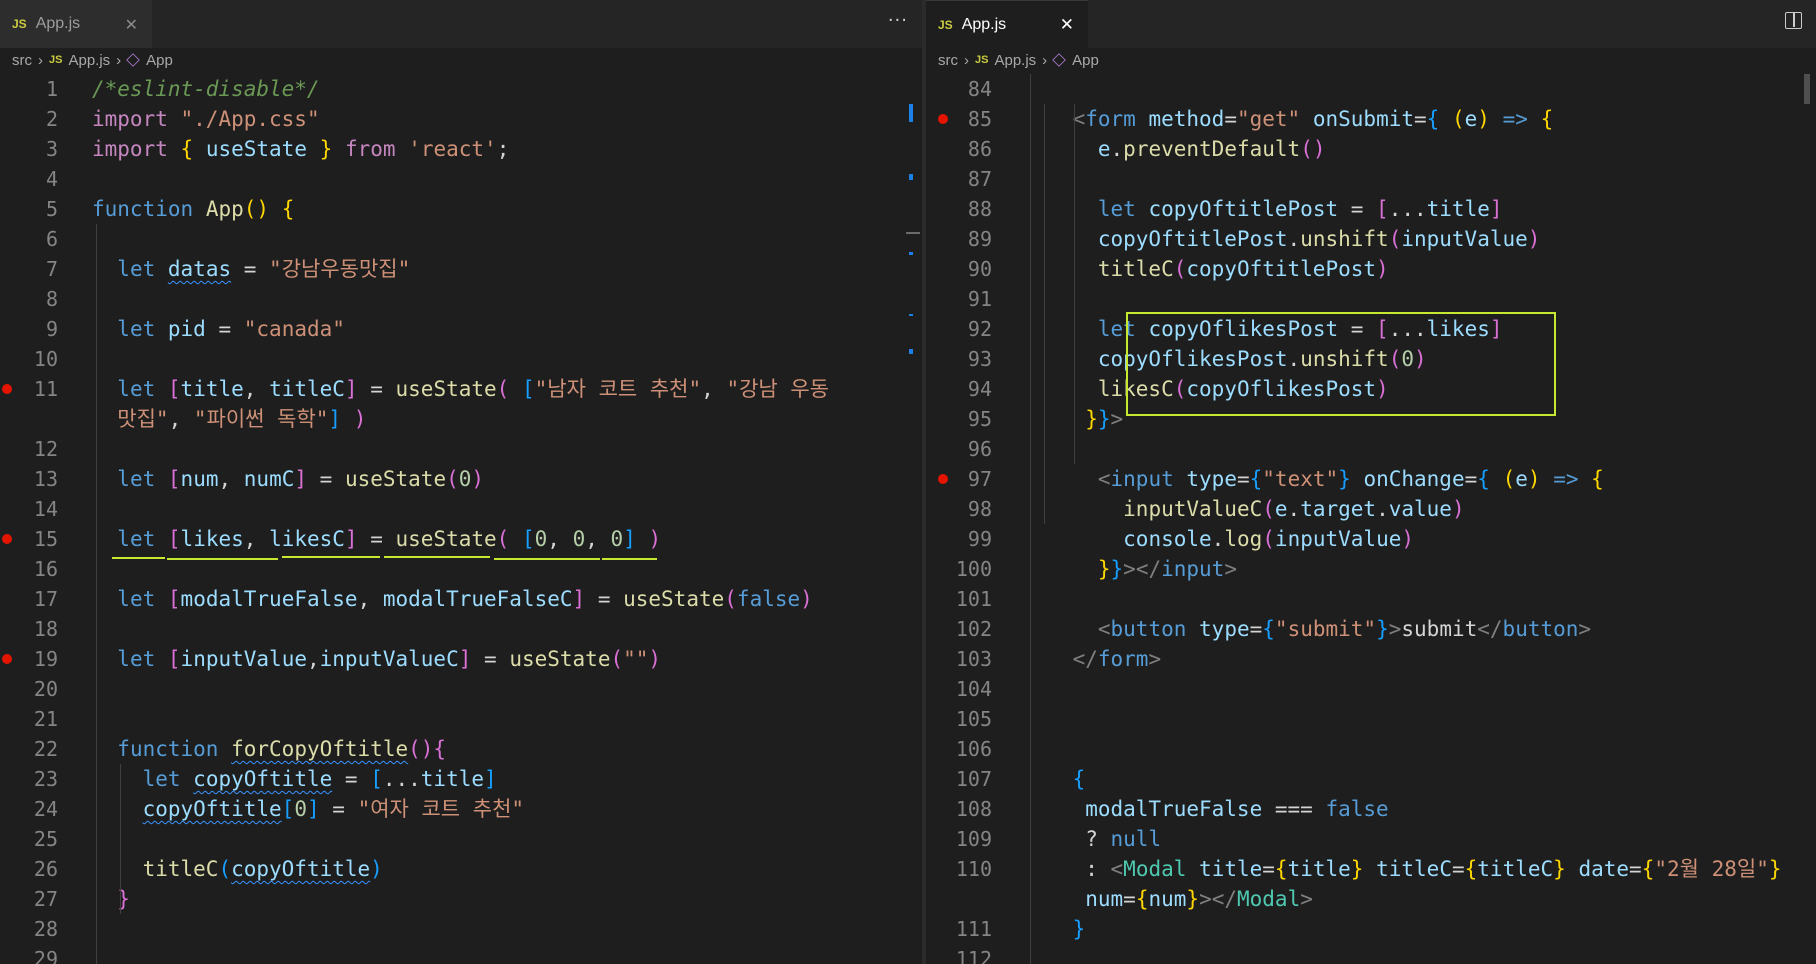 The width and height of the screenshot is (1816, 964). Describe the element at coordinates (450, 689) in the screenshot. I see `code-line: 20` at that location.